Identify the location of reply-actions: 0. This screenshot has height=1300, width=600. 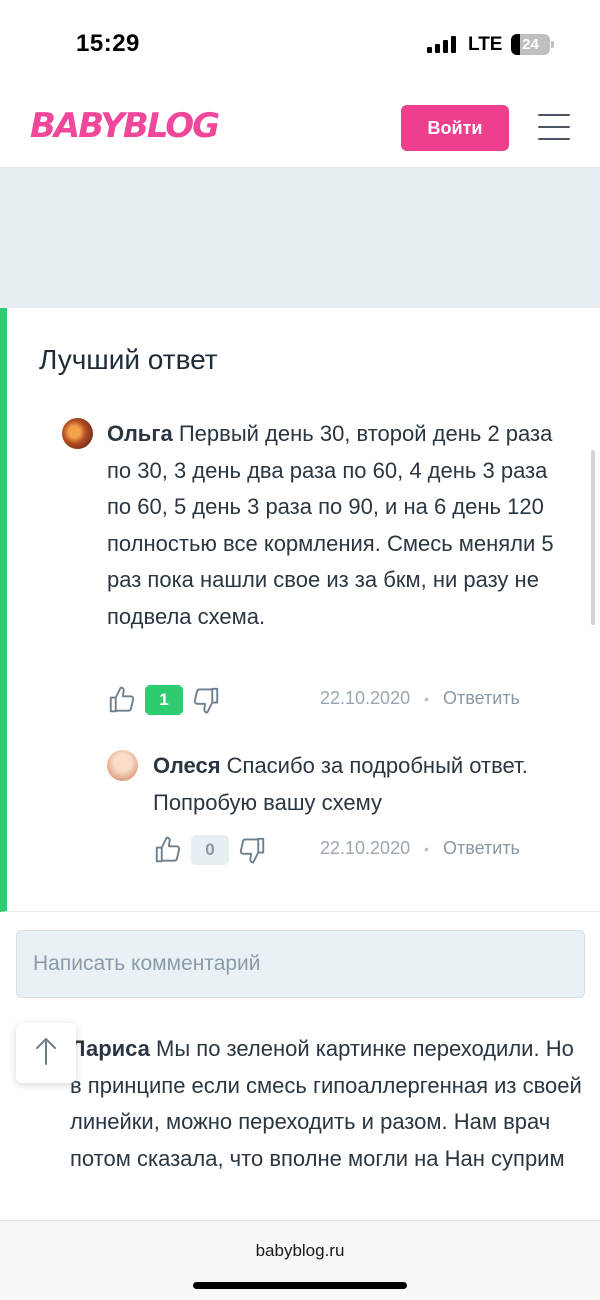
(210, 850).